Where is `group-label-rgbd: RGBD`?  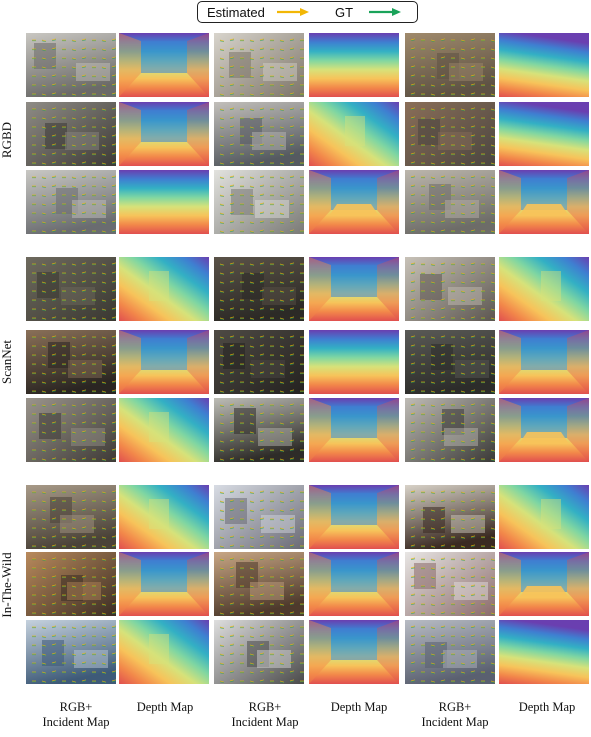 group-label-rgbd: RGBD is located at coordinates (7, 140).